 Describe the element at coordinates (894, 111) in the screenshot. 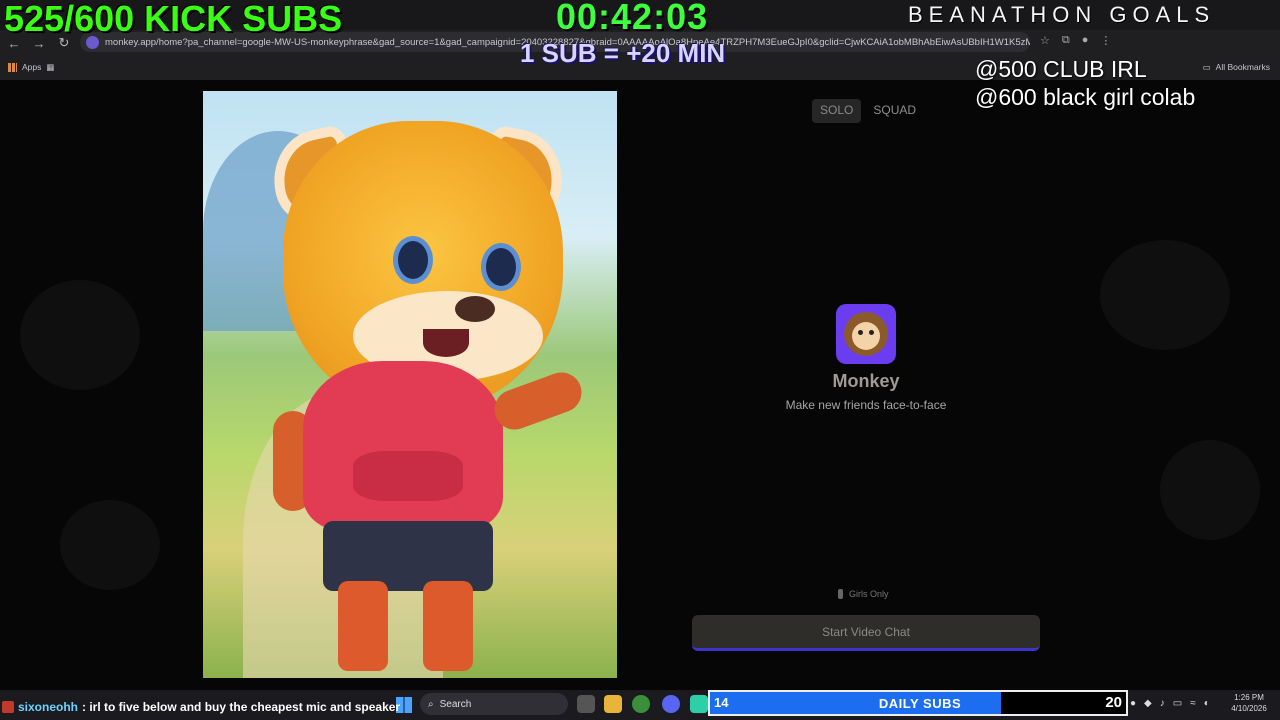

I see `mode-squad: SQUAD` at that location.